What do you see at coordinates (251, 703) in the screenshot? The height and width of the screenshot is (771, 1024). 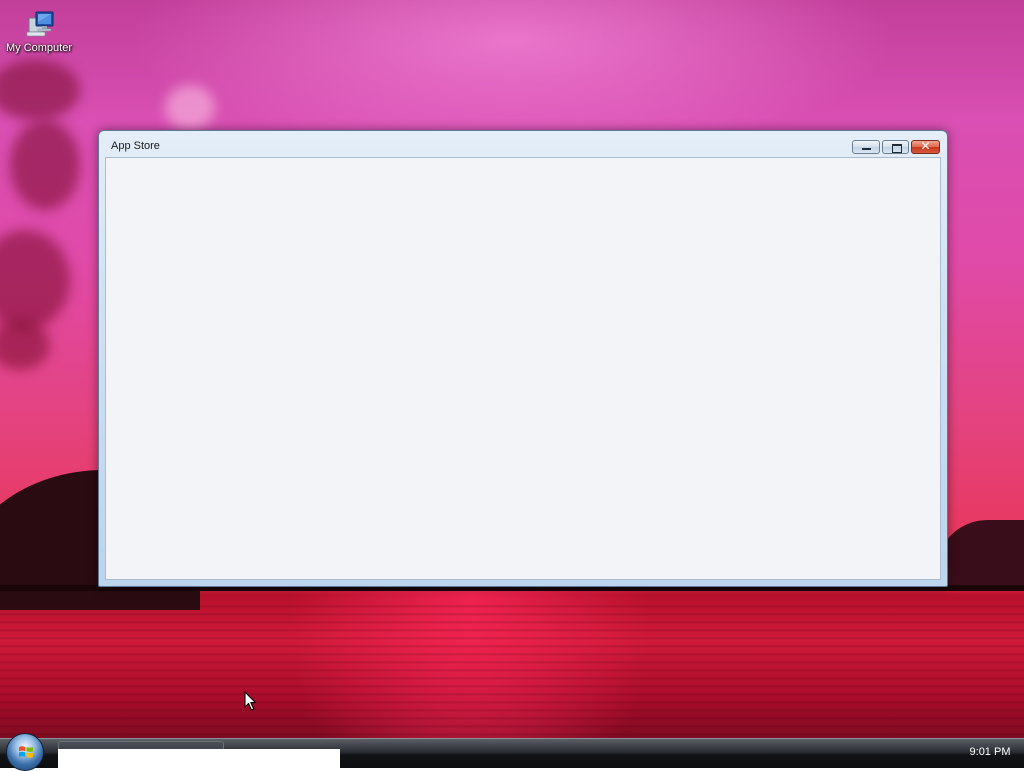 I see `mouse-cursor-icon` at bounding box center [251, 703].